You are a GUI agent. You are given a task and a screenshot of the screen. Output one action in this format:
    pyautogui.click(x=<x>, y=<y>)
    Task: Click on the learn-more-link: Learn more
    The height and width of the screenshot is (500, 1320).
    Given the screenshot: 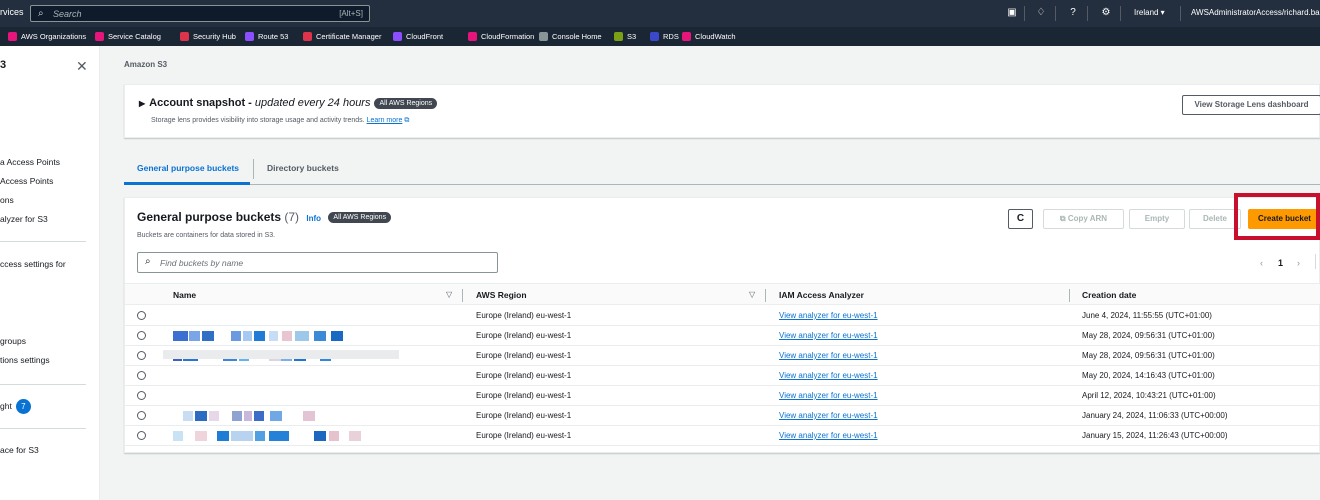 What is the action you would take?
    pyautogui.click(x=385, y=120)
    